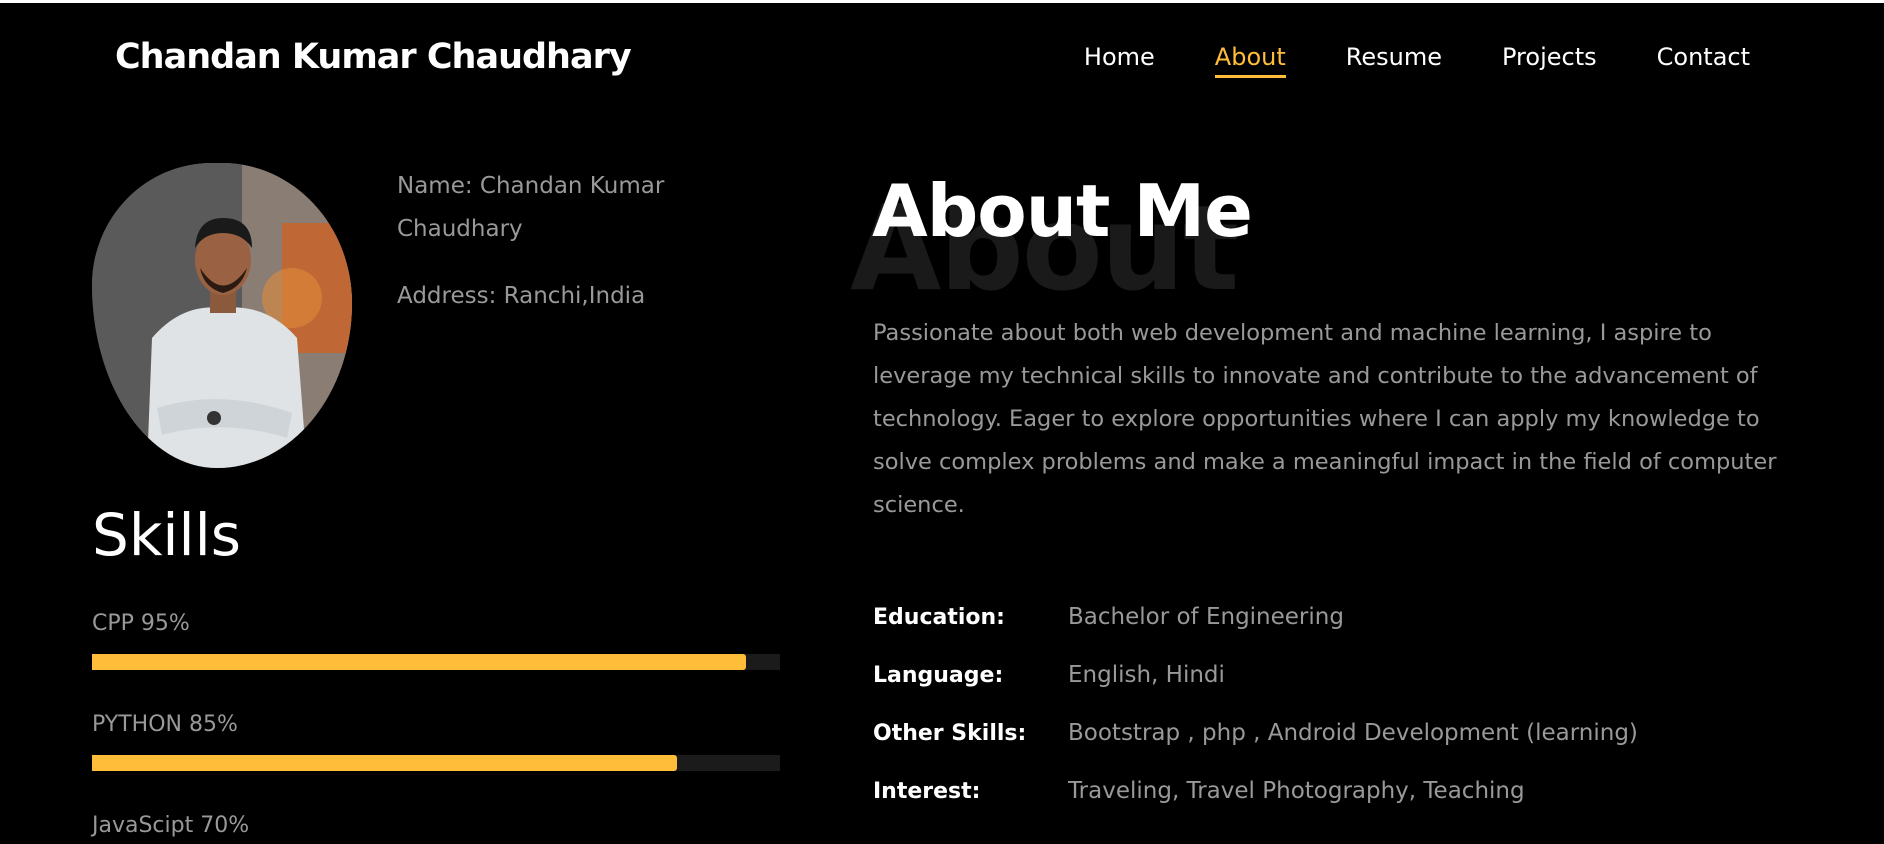 The width and height of the screenshot is (1884, 844). What do you see at coordinates (1338, 675) in the screenshot?
I see `fact-row-language: Language: English, Hindi` at bounding box center [1338, 675].